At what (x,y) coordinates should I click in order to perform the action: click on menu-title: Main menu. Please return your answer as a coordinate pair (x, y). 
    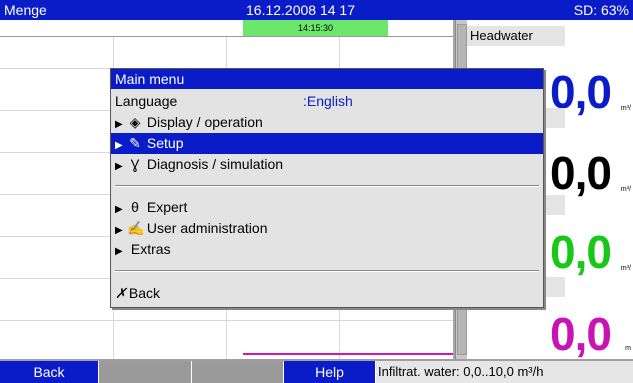
    Looking at the image, I should click on (327, 79).